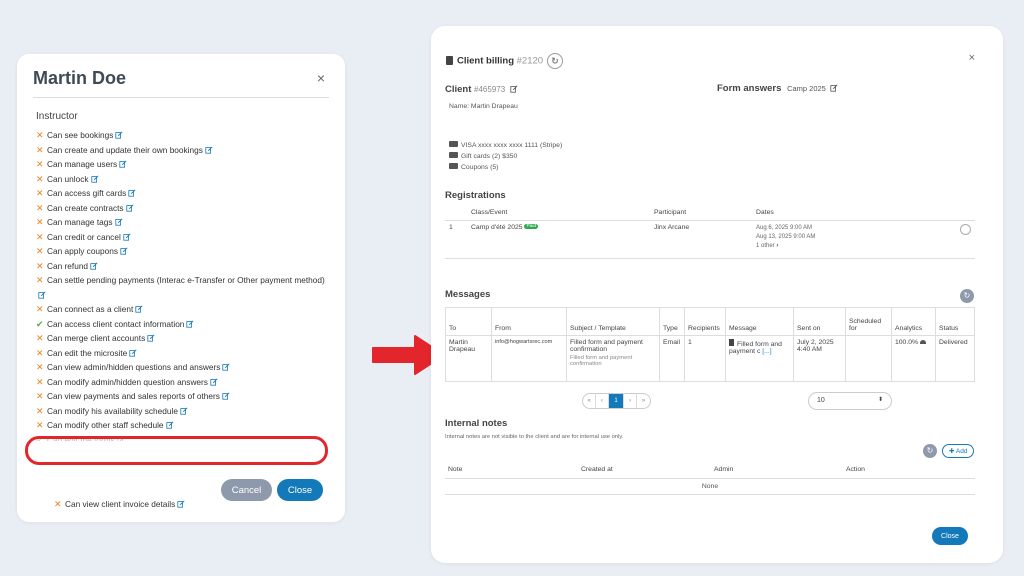 This screenshot has height=576, width=1024. I want to click on permission-item: ✔ Can access client contact information, so click(184, 324).